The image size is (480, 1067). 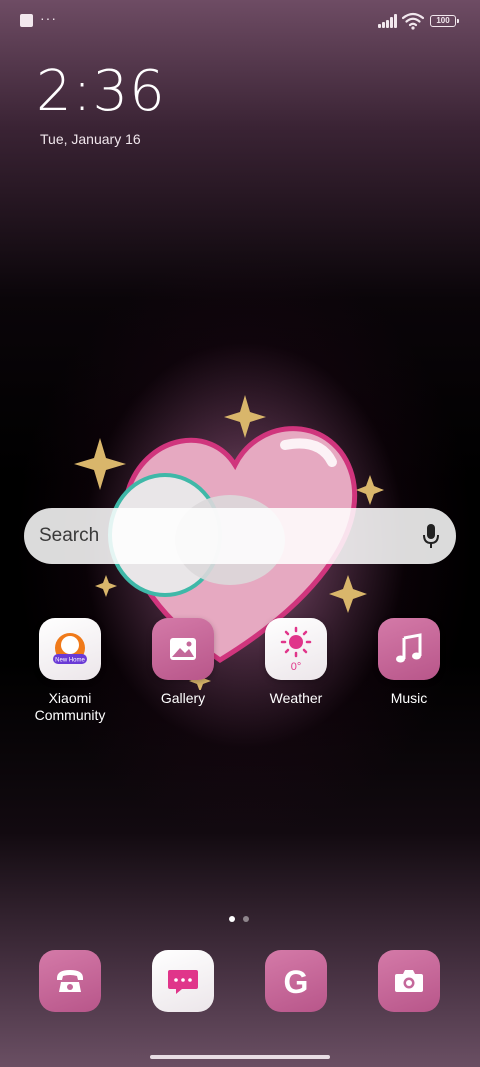 What do you see at coordinates (296, 667) in the screenshot?
I see `weather-temperature: 0°` at bounding box center [296, 667].